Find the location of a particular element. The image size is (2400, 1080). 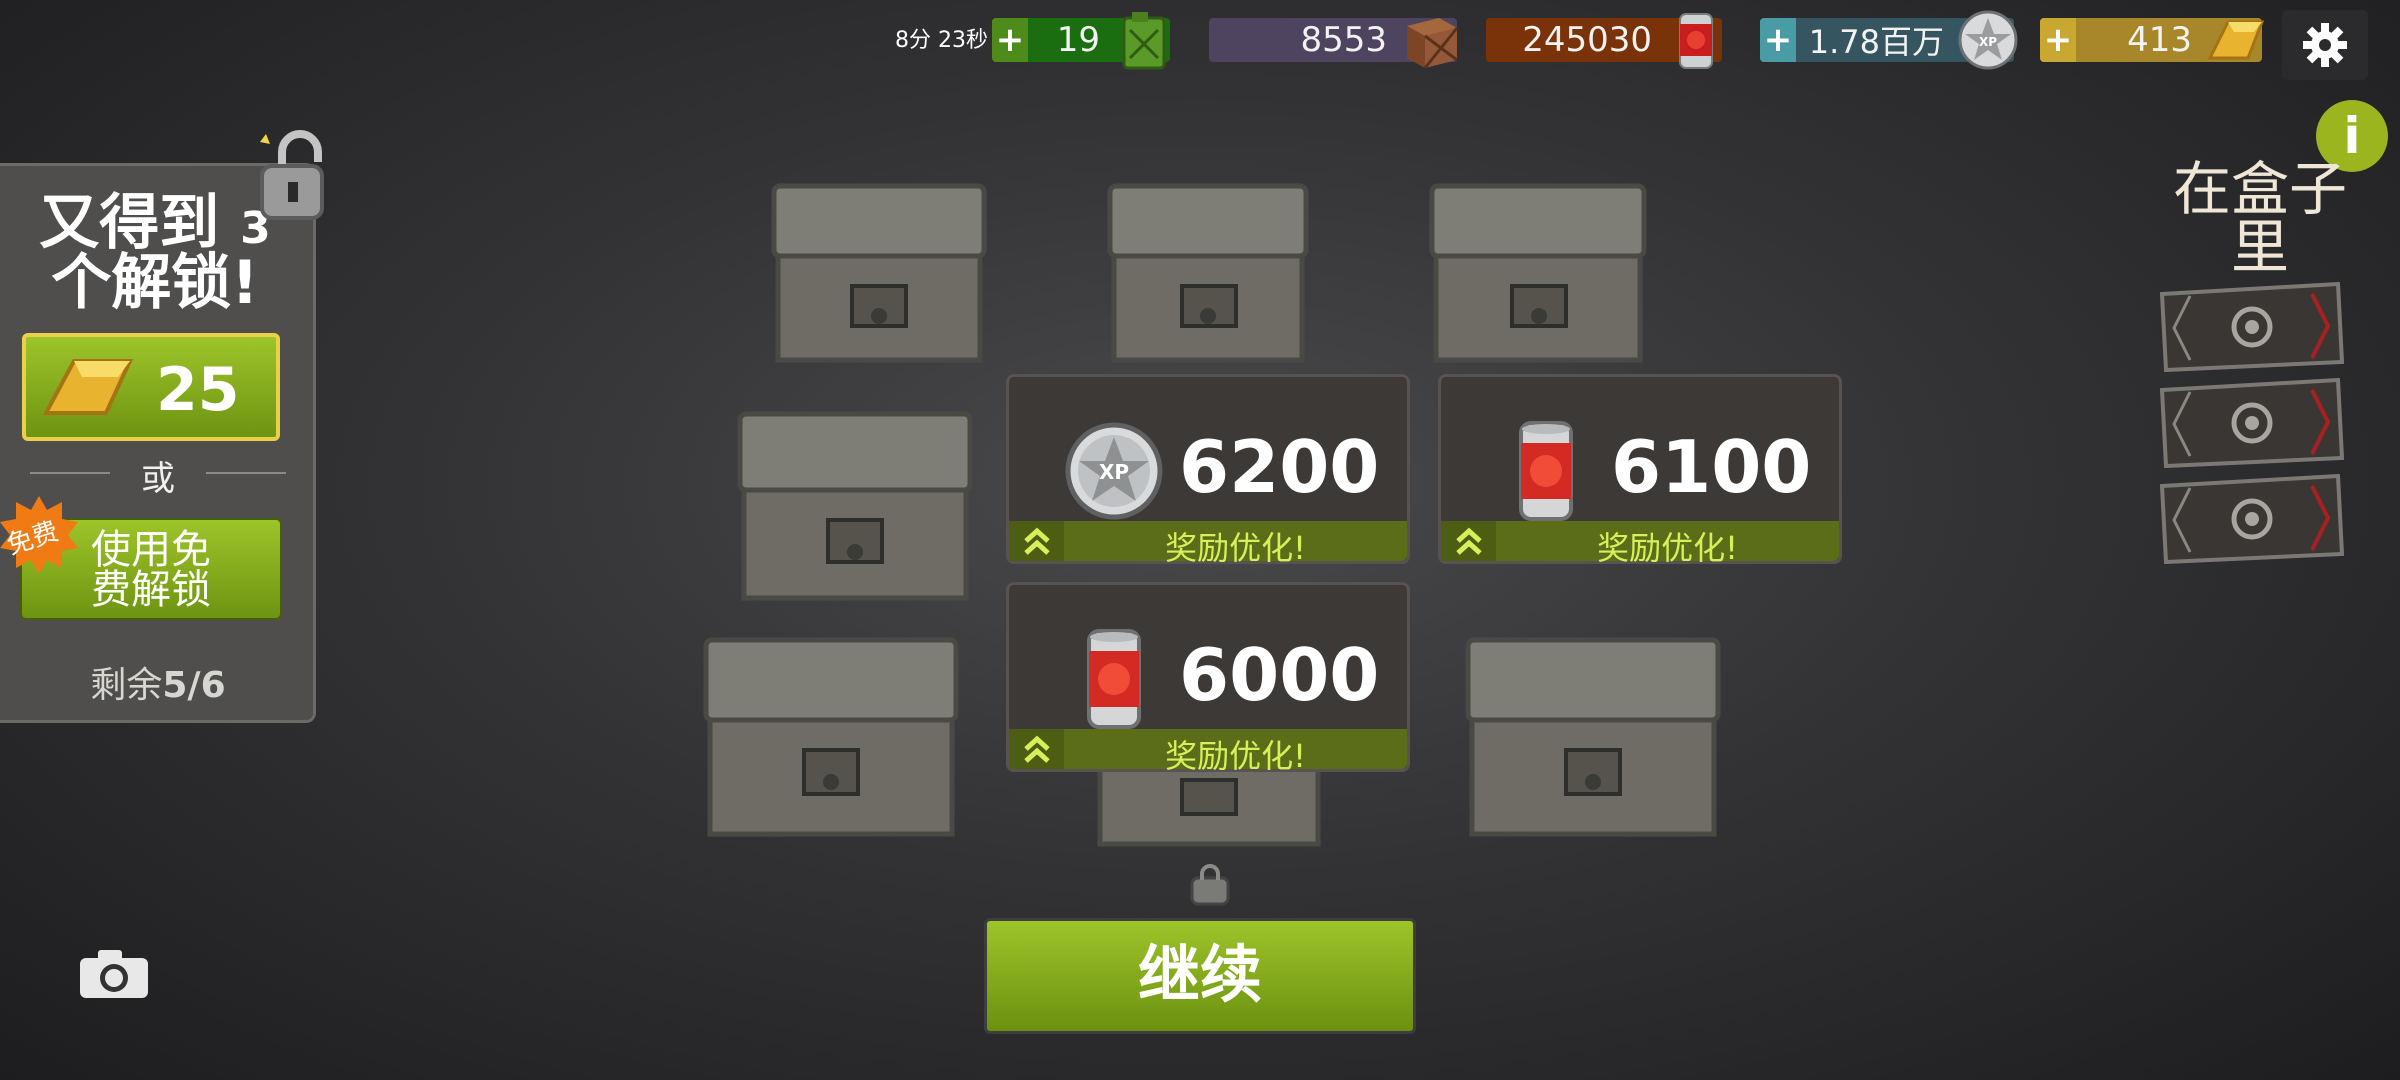

supplies-value: 8553 is located at coordinates (1343, 40).